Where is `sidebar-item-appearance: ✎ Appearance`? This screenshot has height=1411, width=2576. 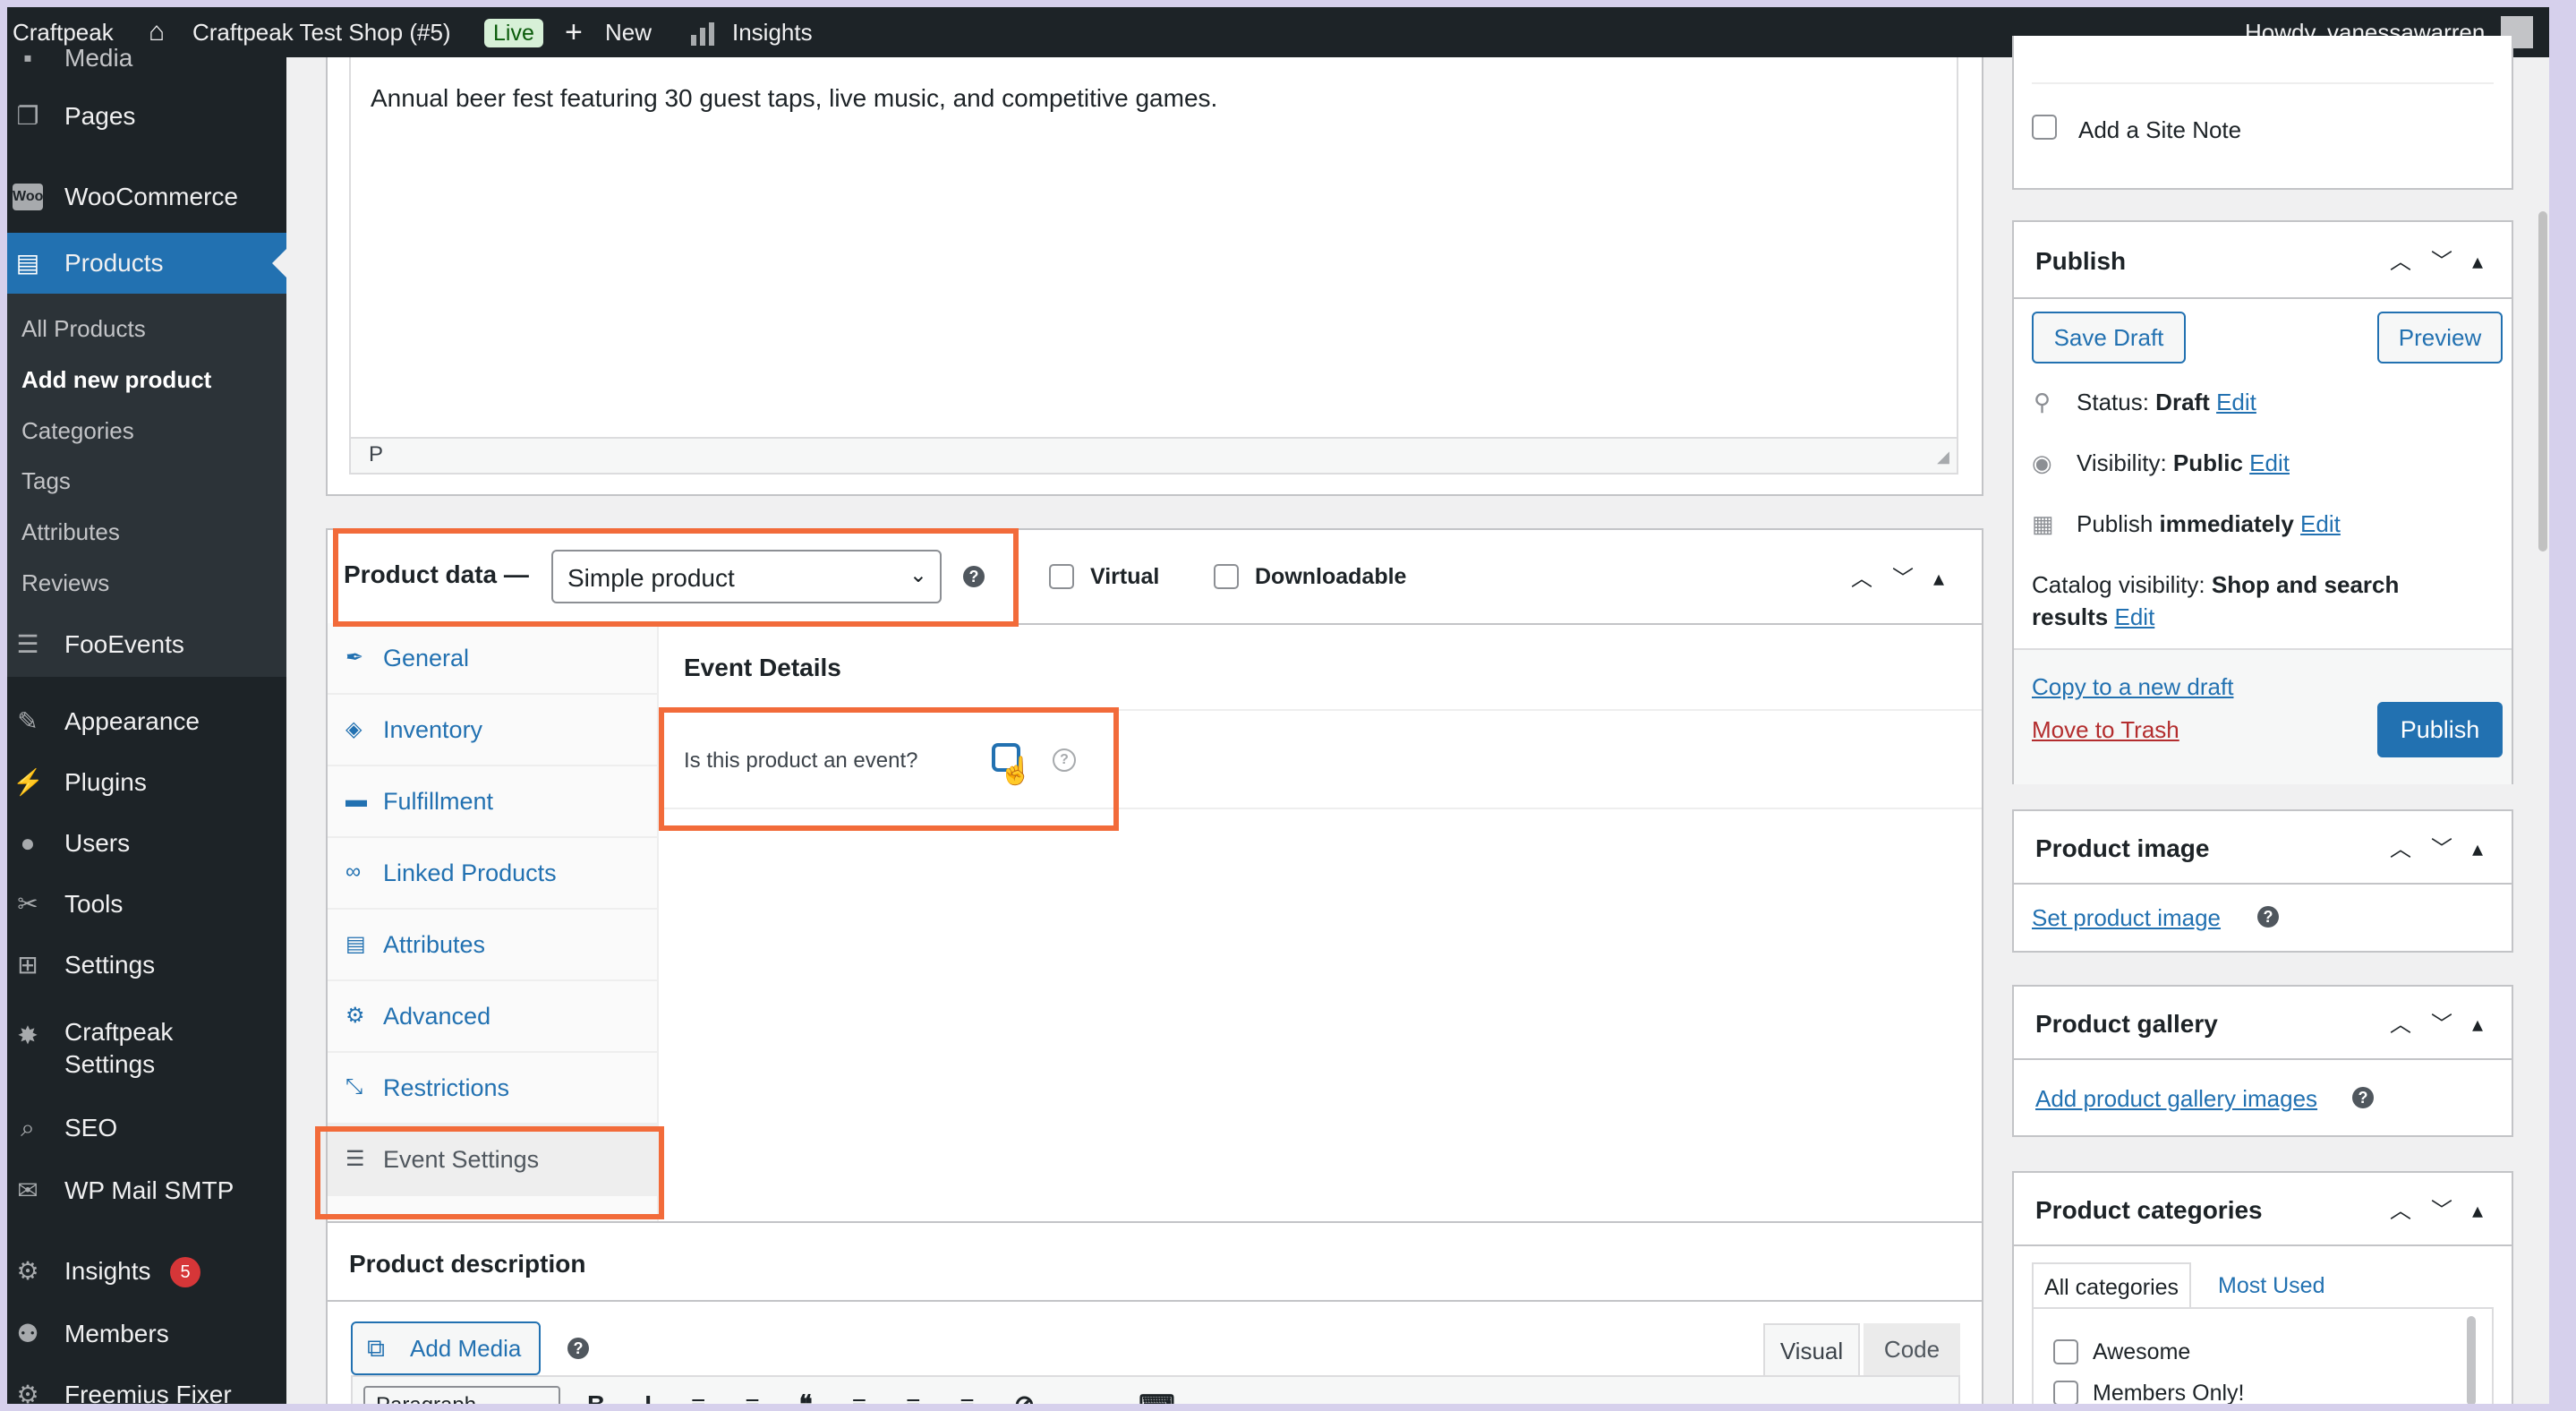 sidebar-item-appearance: ✎ Appearance is located at coordinates (146, 722).